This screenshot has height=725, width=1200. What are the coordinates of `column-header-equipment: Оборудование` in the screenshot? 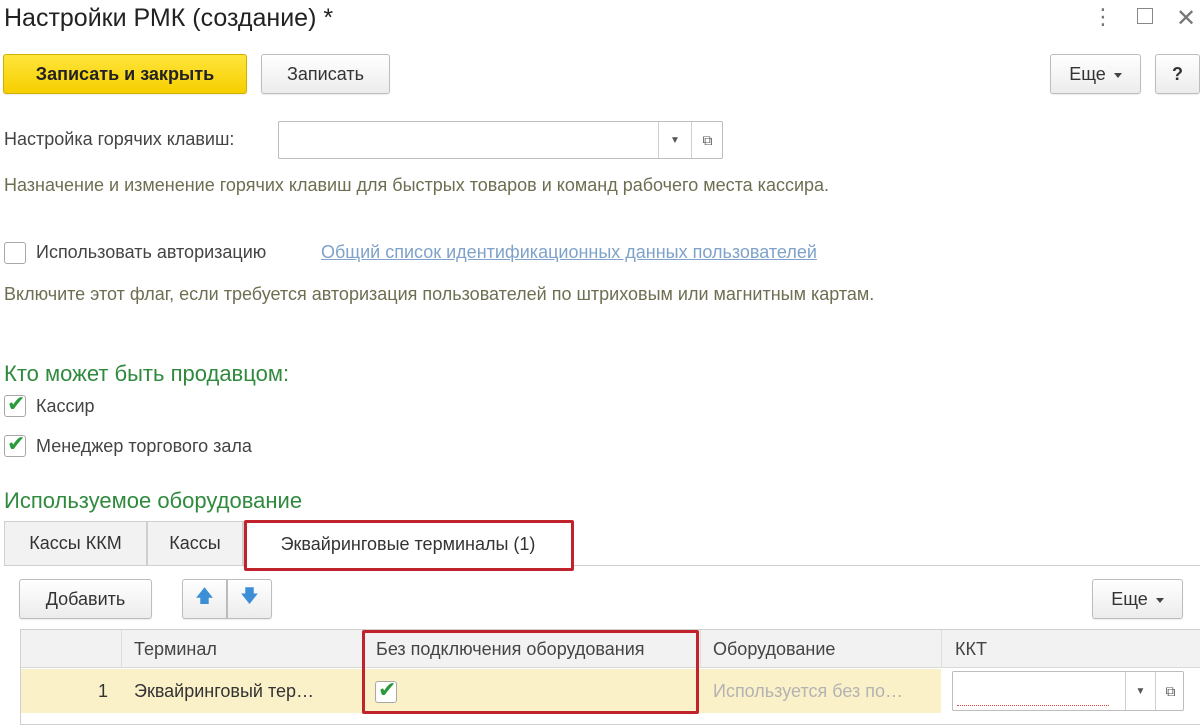 It's located at (774, 649).